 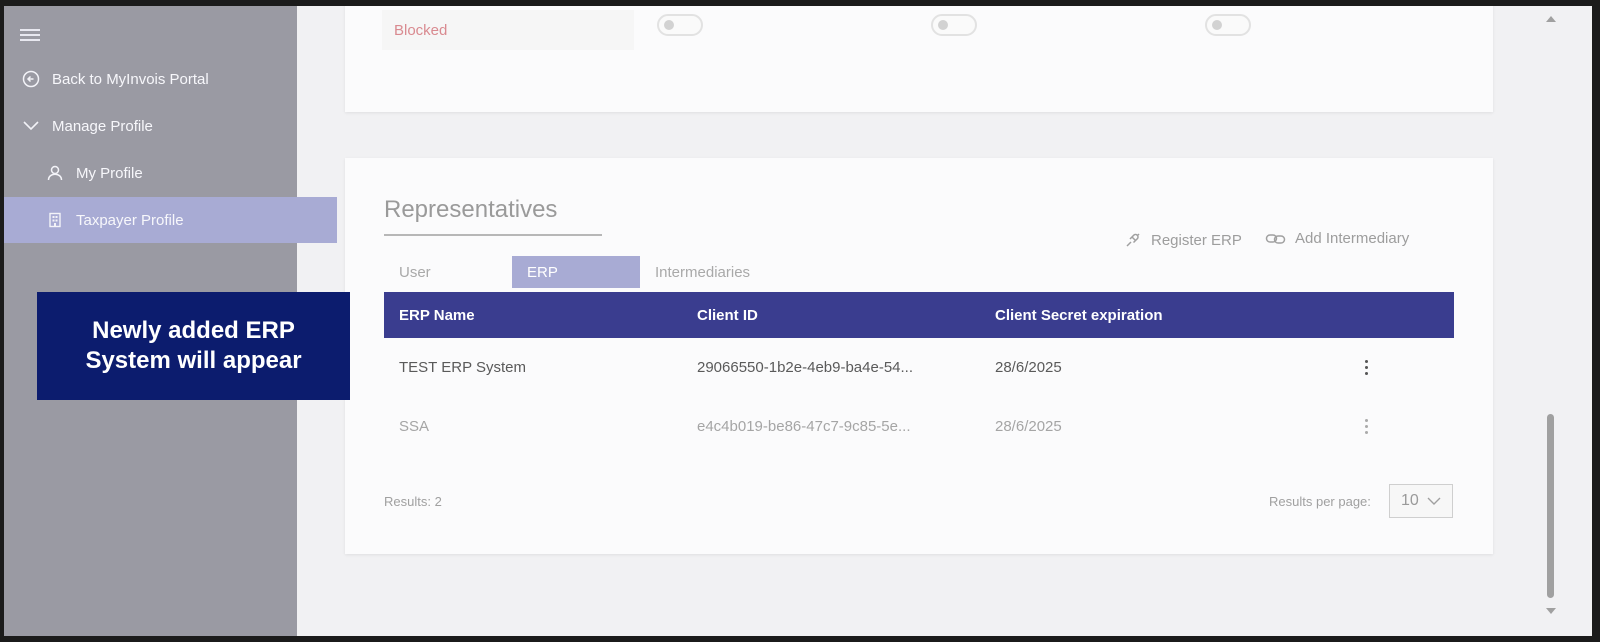 What do you see at coordinates (1550, 506) in the screenshot?
I see `scrollbar-thumb` at bounding box center [1550, 506].